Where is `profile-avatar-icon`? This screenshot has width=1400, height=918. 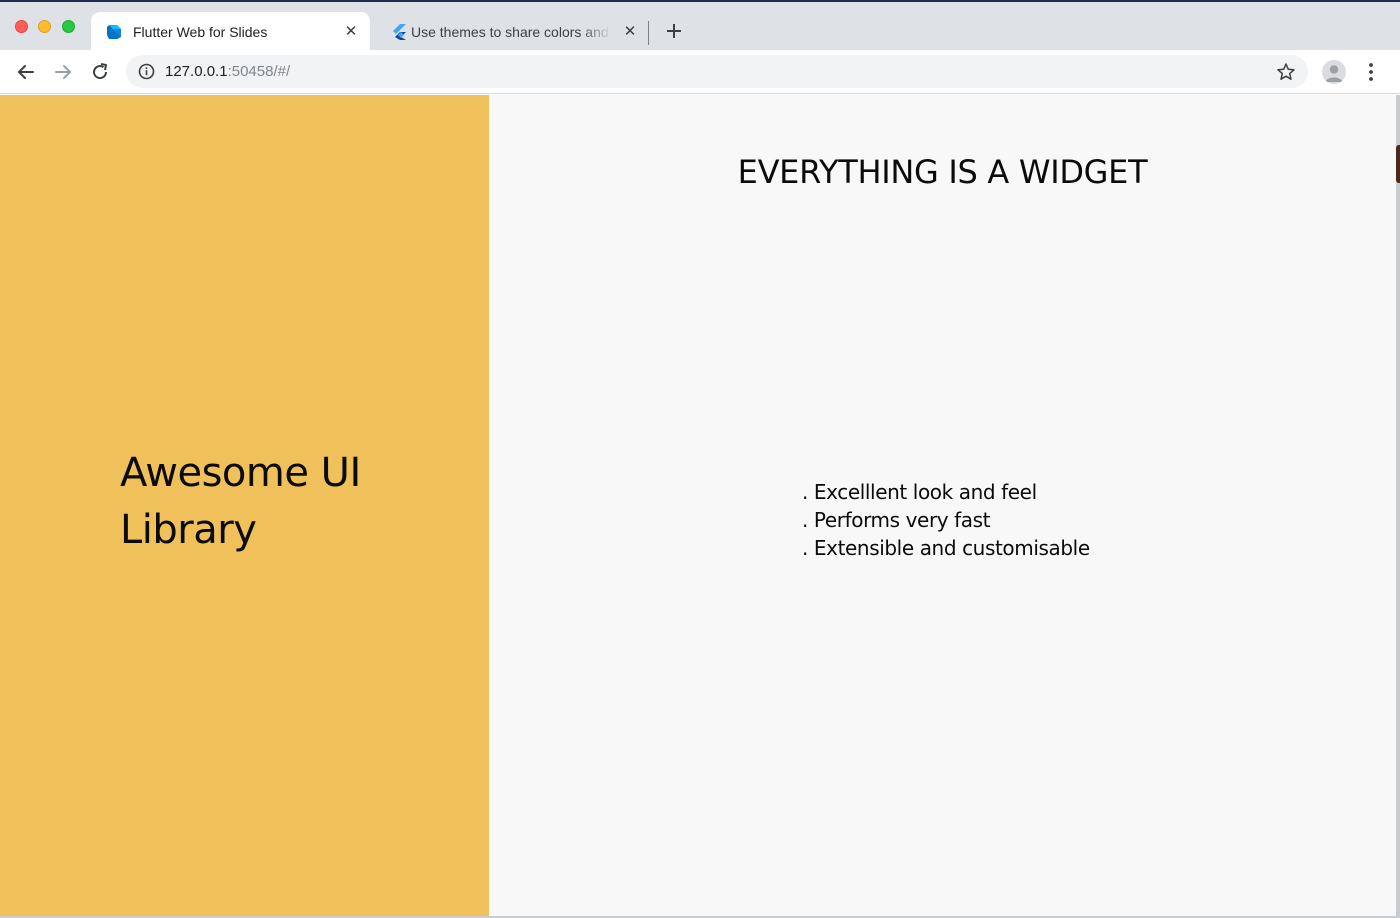
profile-avatar-icon is located at coordinates (1334, 72).